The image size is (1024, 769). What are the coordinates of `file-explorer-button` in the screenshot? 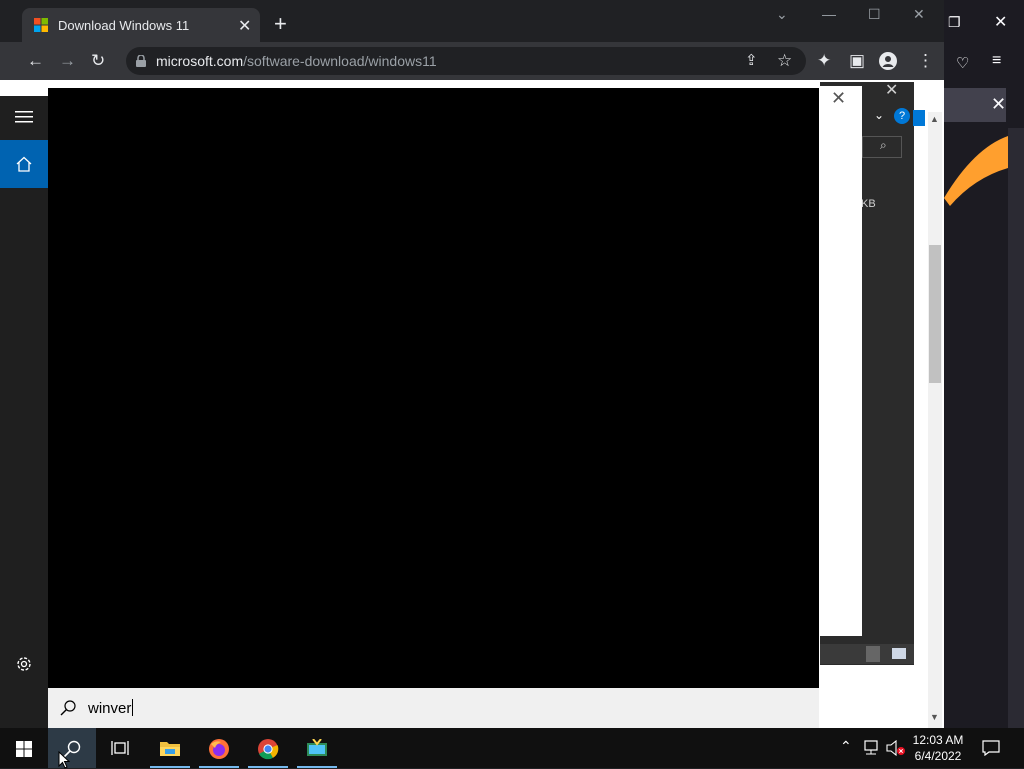 It's located at (170, 748).